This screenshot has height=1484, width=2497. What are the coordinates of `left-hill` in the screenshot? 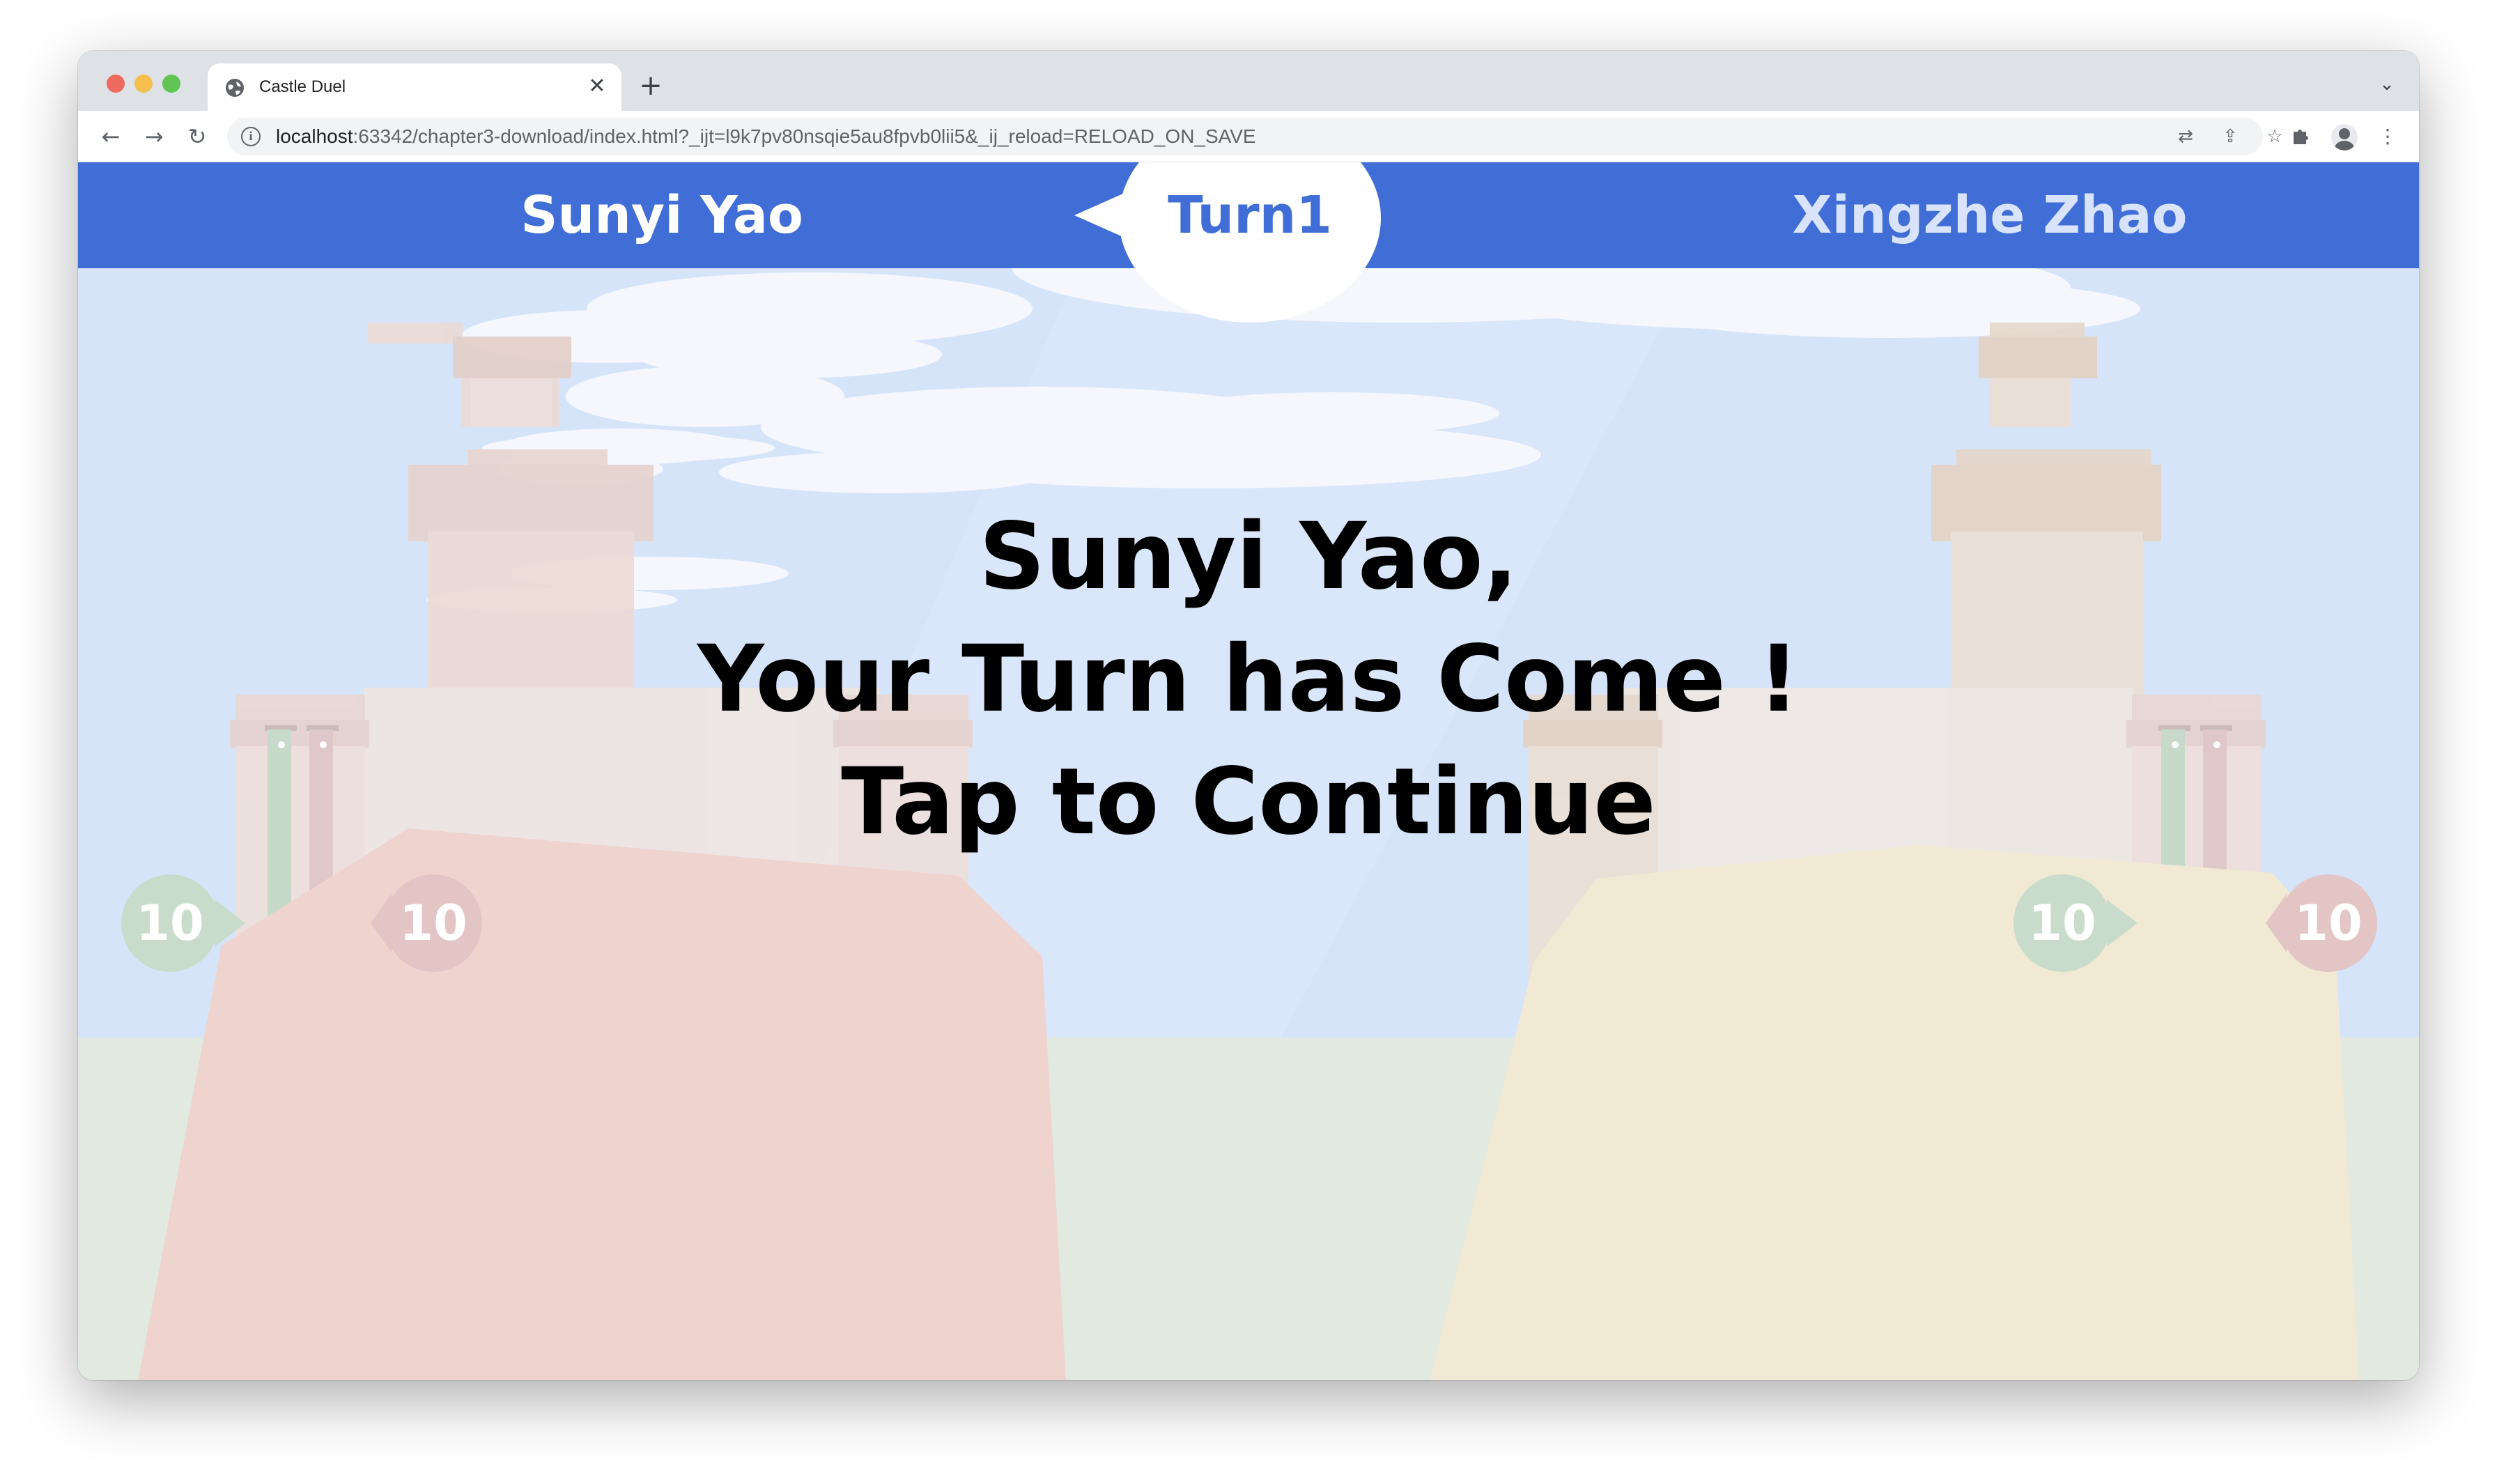 It's located at (602, 1104).